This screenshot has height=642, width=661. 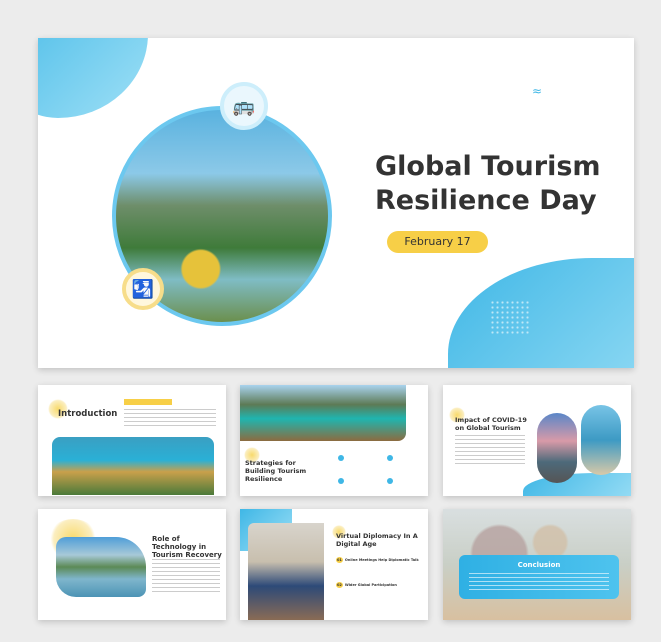 I want to click on point-title: Wider Global Participation, so click(x=370, y=585).